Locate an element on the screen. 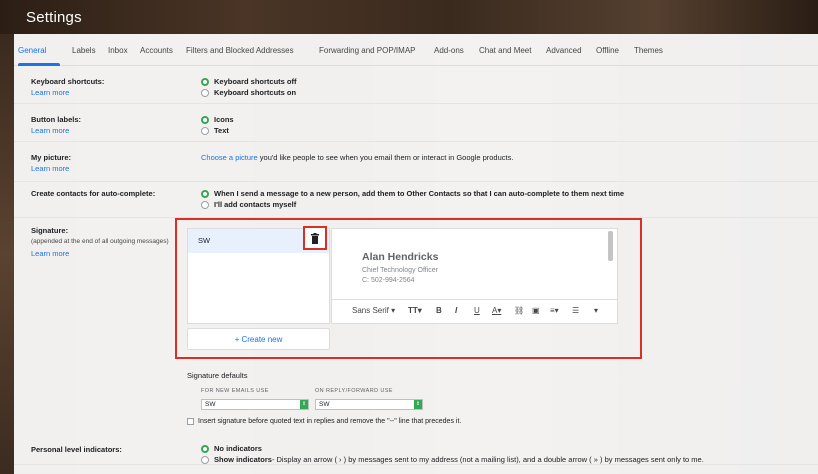  tab-themes: Themes is located at coordinates (648, 50).